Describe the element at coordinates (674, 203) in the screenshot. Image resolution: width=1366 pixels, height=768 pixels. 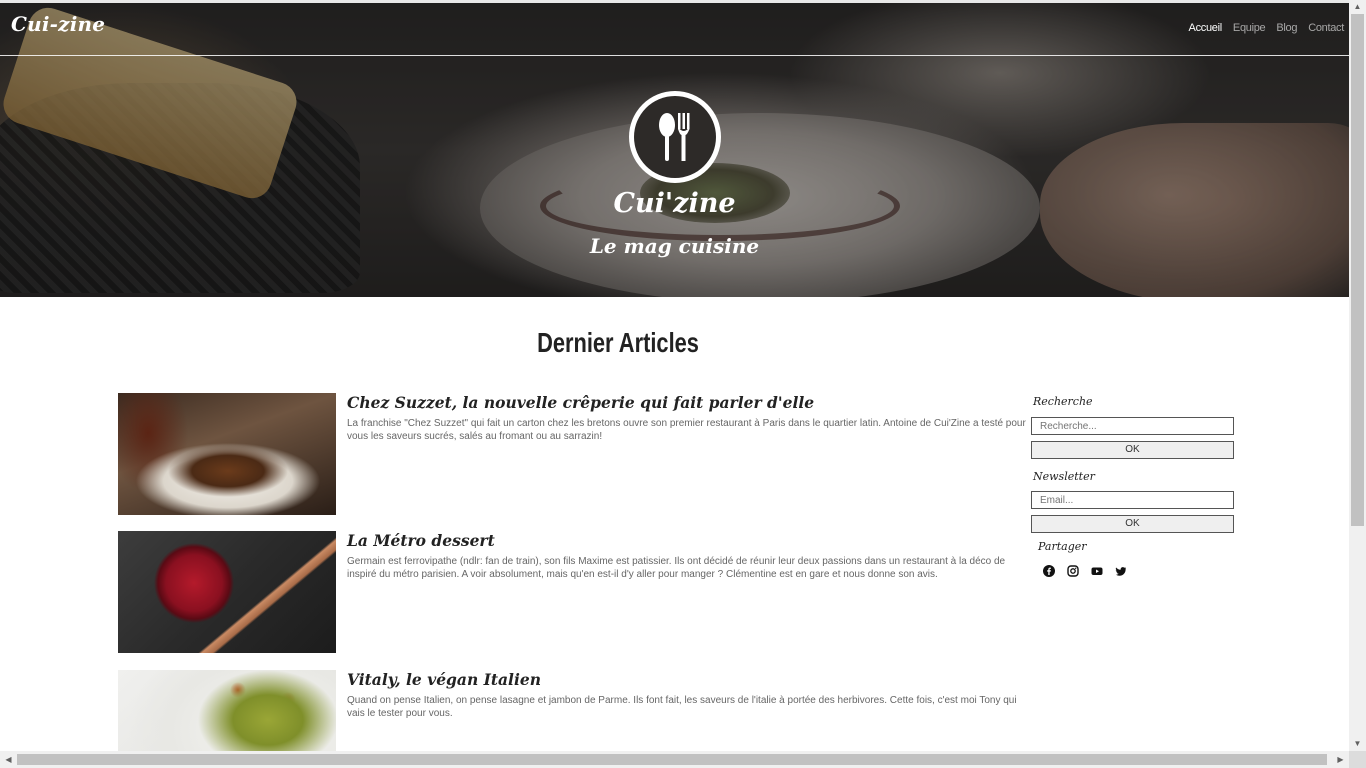
I see `hero-title: Cui'zine` at that location.